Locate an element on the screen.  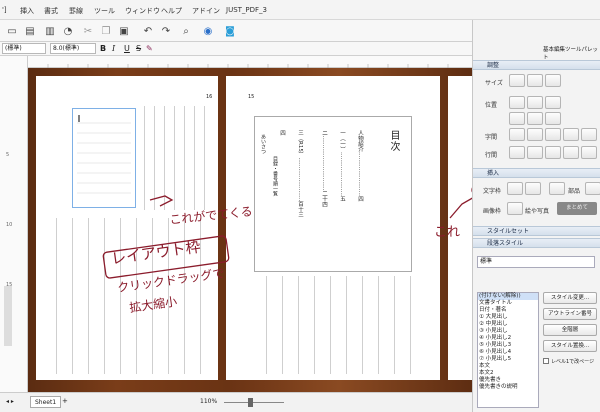
style-list-item: 本文2 is located at coordinates (508, 373).